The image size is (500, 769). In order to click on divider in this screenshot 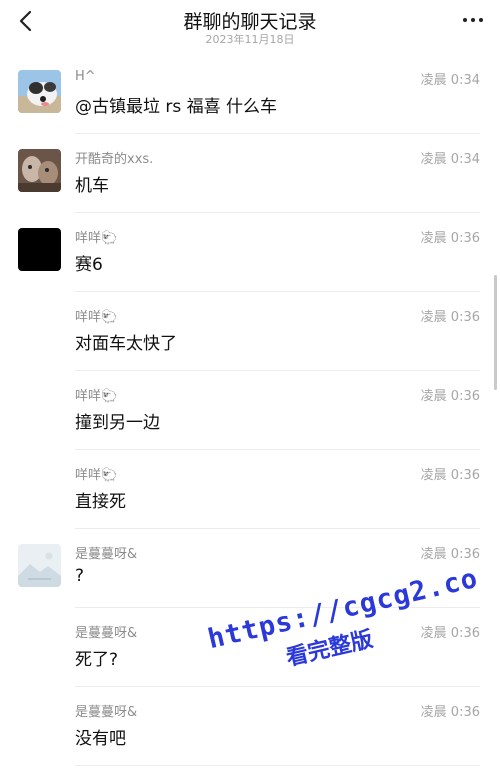, I will do `click(277, 765)`.